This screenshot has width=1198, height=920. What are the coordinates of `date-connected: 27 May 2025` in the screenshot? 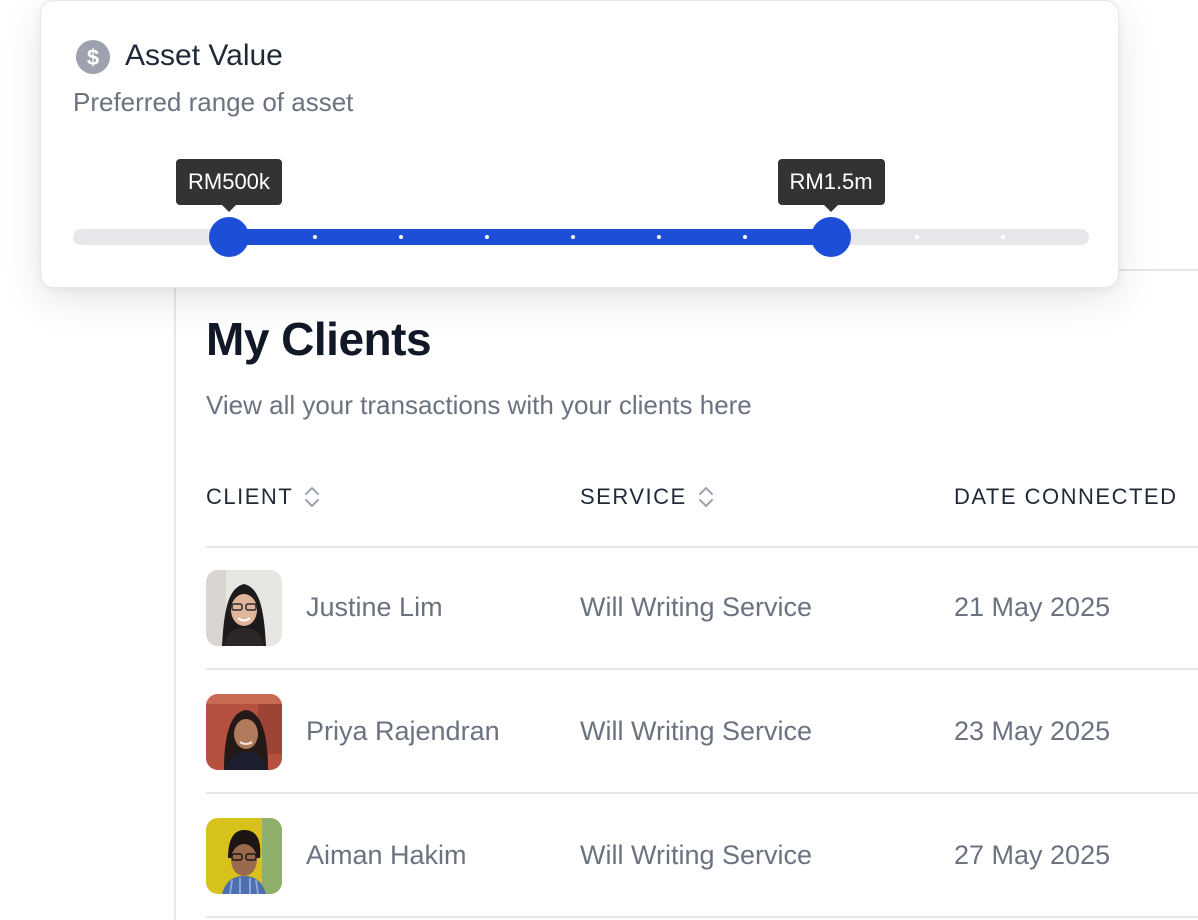 It's located at (1032, 855).